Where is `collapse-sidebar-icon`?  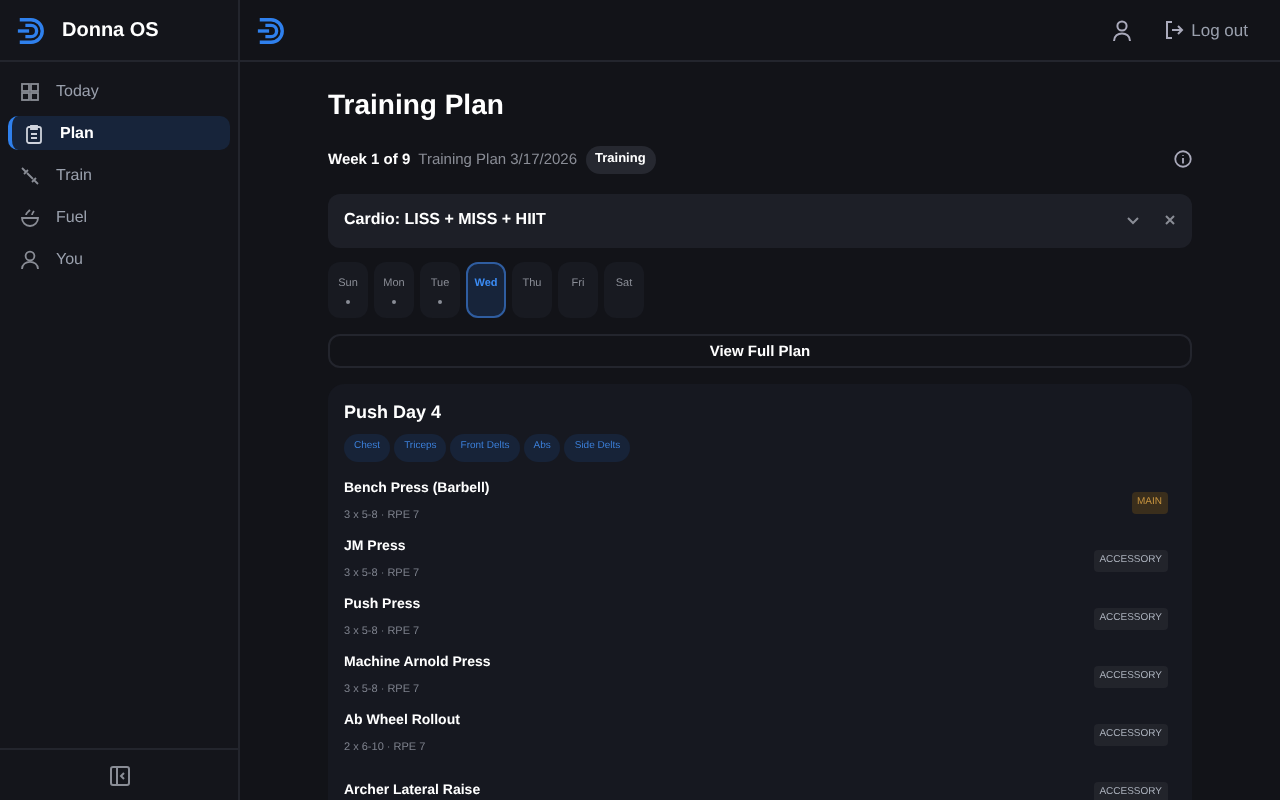 collapse-sidebar-icon is located at coordinates (119, 775).